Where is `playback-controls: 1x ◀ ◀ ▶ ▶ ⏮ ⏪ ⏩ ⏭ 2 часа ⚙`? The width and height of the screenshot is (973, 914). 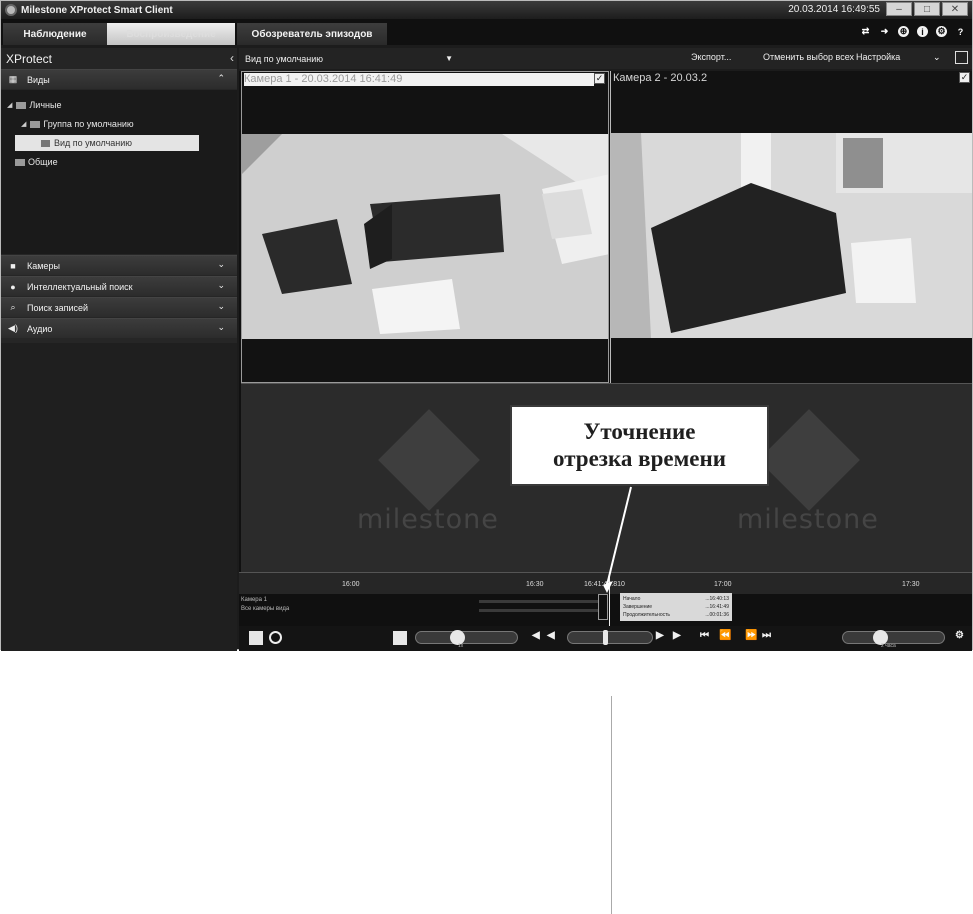 playback-controls: 1x ◀ ◀ ▶ ▶ ⏮ ⏪ ⏩ ⏭ 2 часа ⚙ is located at coordinates (605, 638).